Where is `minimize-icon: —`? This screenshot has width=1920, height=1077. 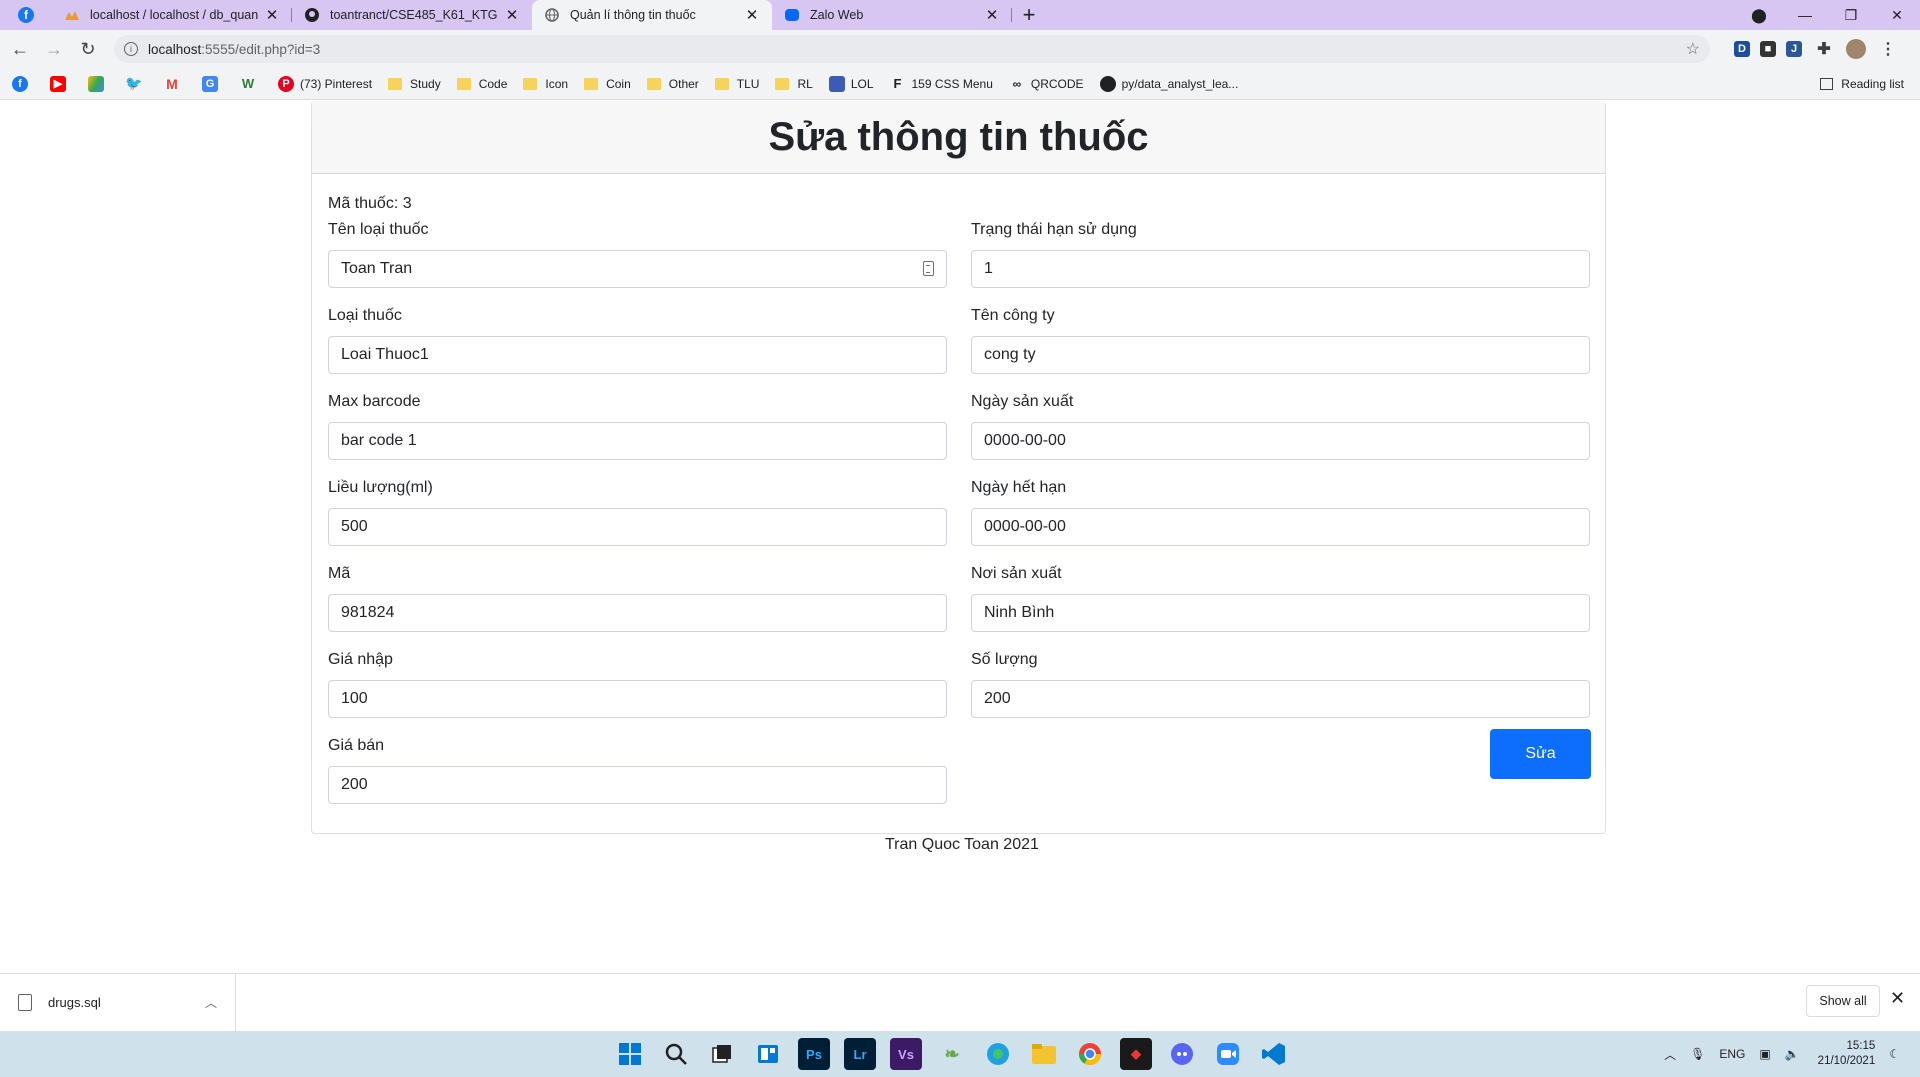
minimize-icon: — is located at coordinates (1805, 15).